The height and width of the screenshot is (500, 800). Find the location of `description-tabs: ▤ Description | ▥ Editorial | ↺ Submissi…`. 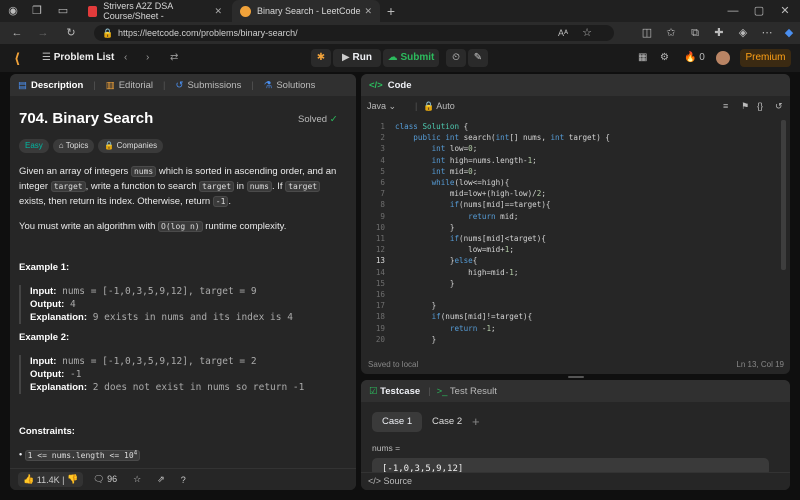

description-tabs: ▤ Description | ▥ Editorial | ↺ Submissi… is located at coordinates (183, 85).